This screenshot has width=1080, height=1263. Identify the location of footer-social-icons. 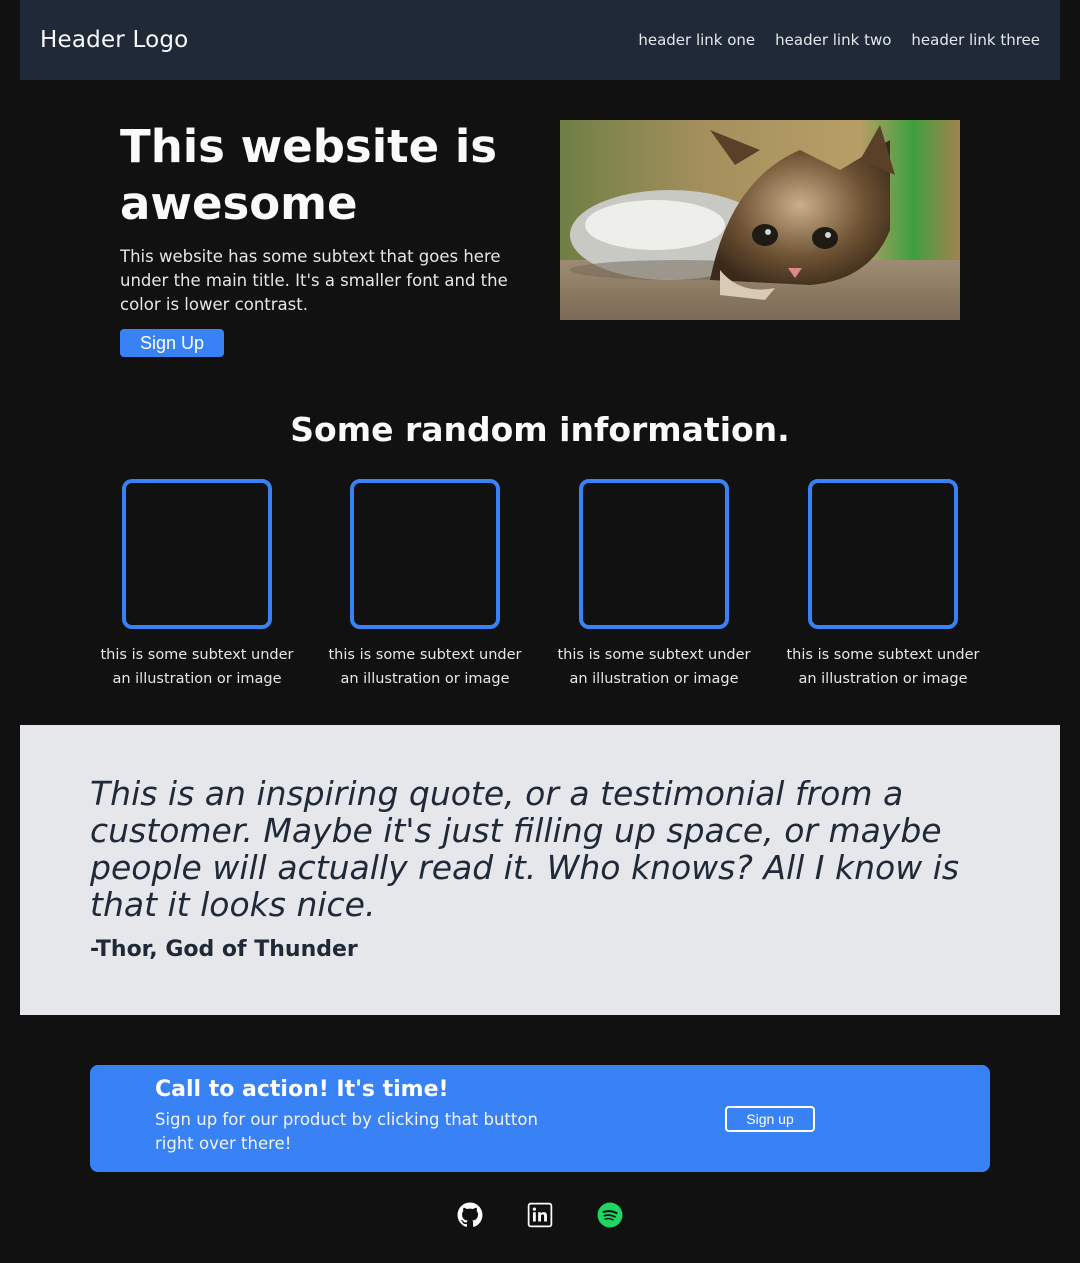
(540, 1215).